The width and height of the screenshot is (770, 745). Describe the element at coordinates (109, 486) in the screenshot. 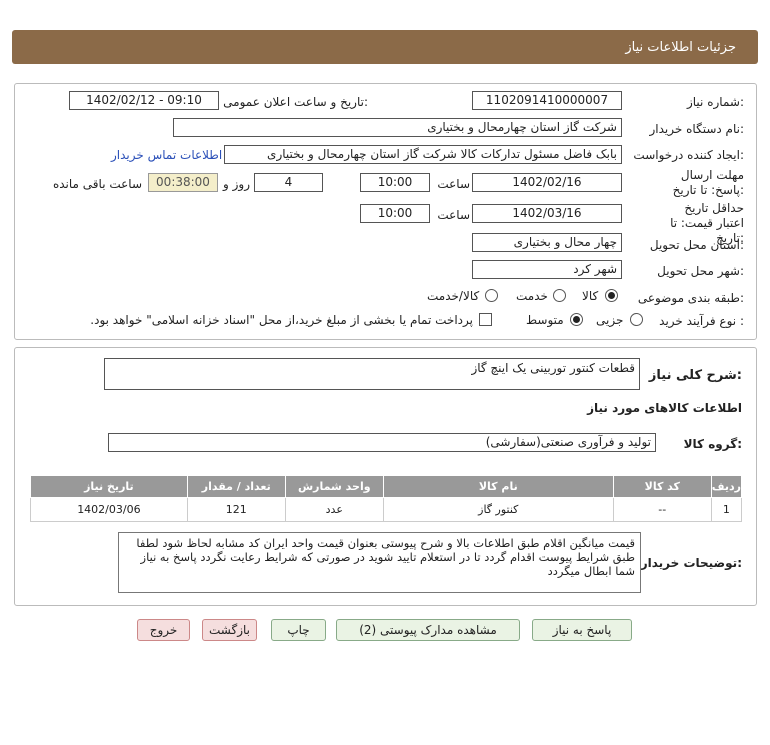

I see `col-need-date: تاریخ نیاز` at that location.